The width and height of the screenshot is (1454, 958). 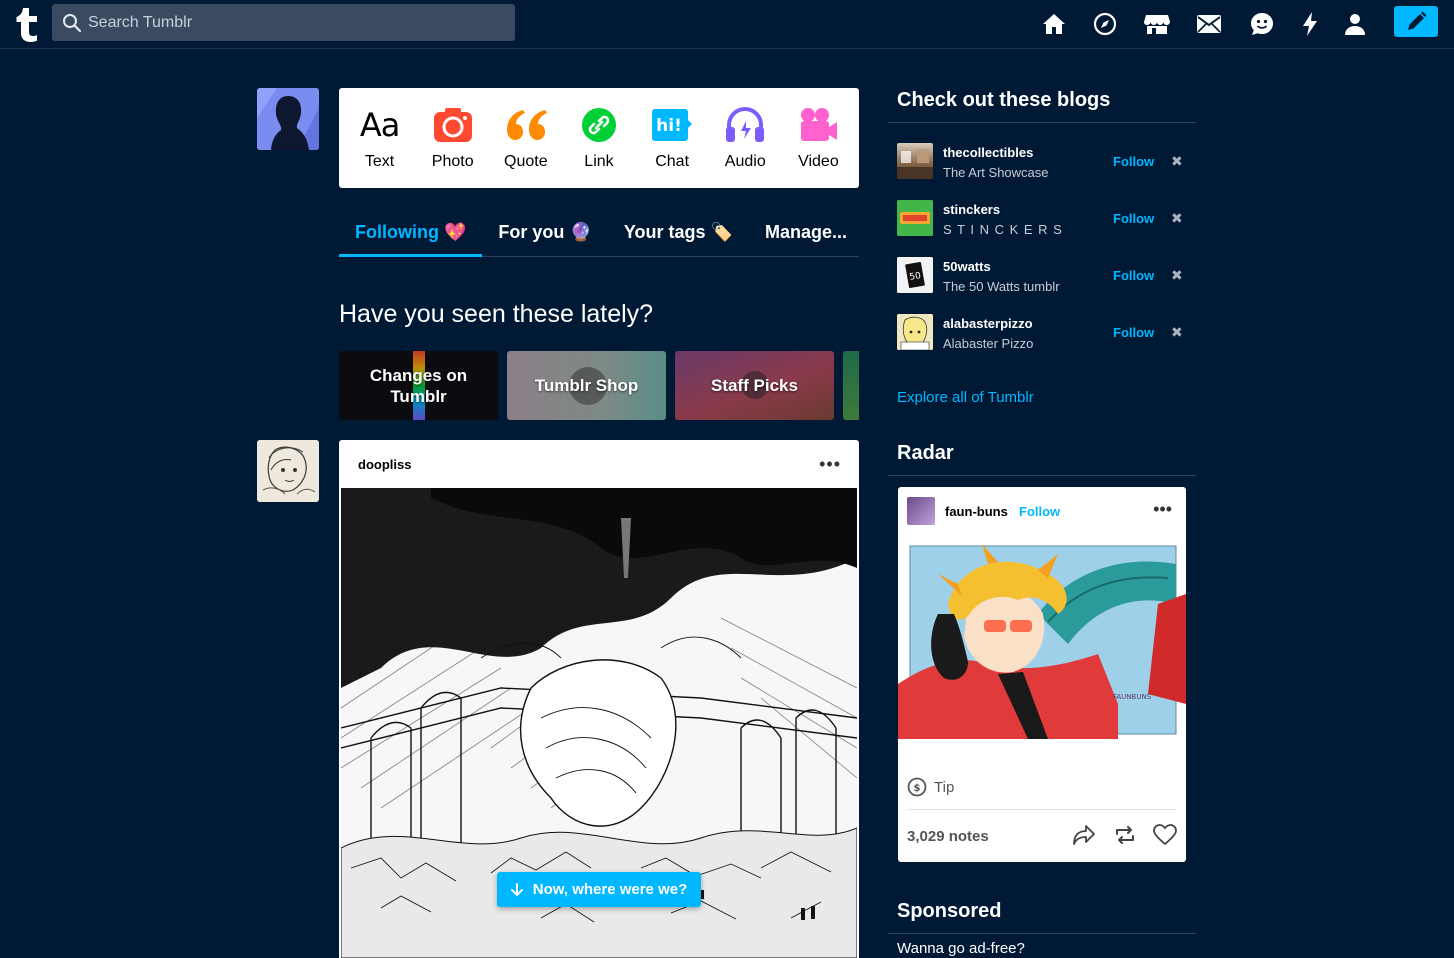 What do you see at coordinates (967, 266) in the screenshot?
I see `blog-name: 50watts` at bounding box center [967, 266].